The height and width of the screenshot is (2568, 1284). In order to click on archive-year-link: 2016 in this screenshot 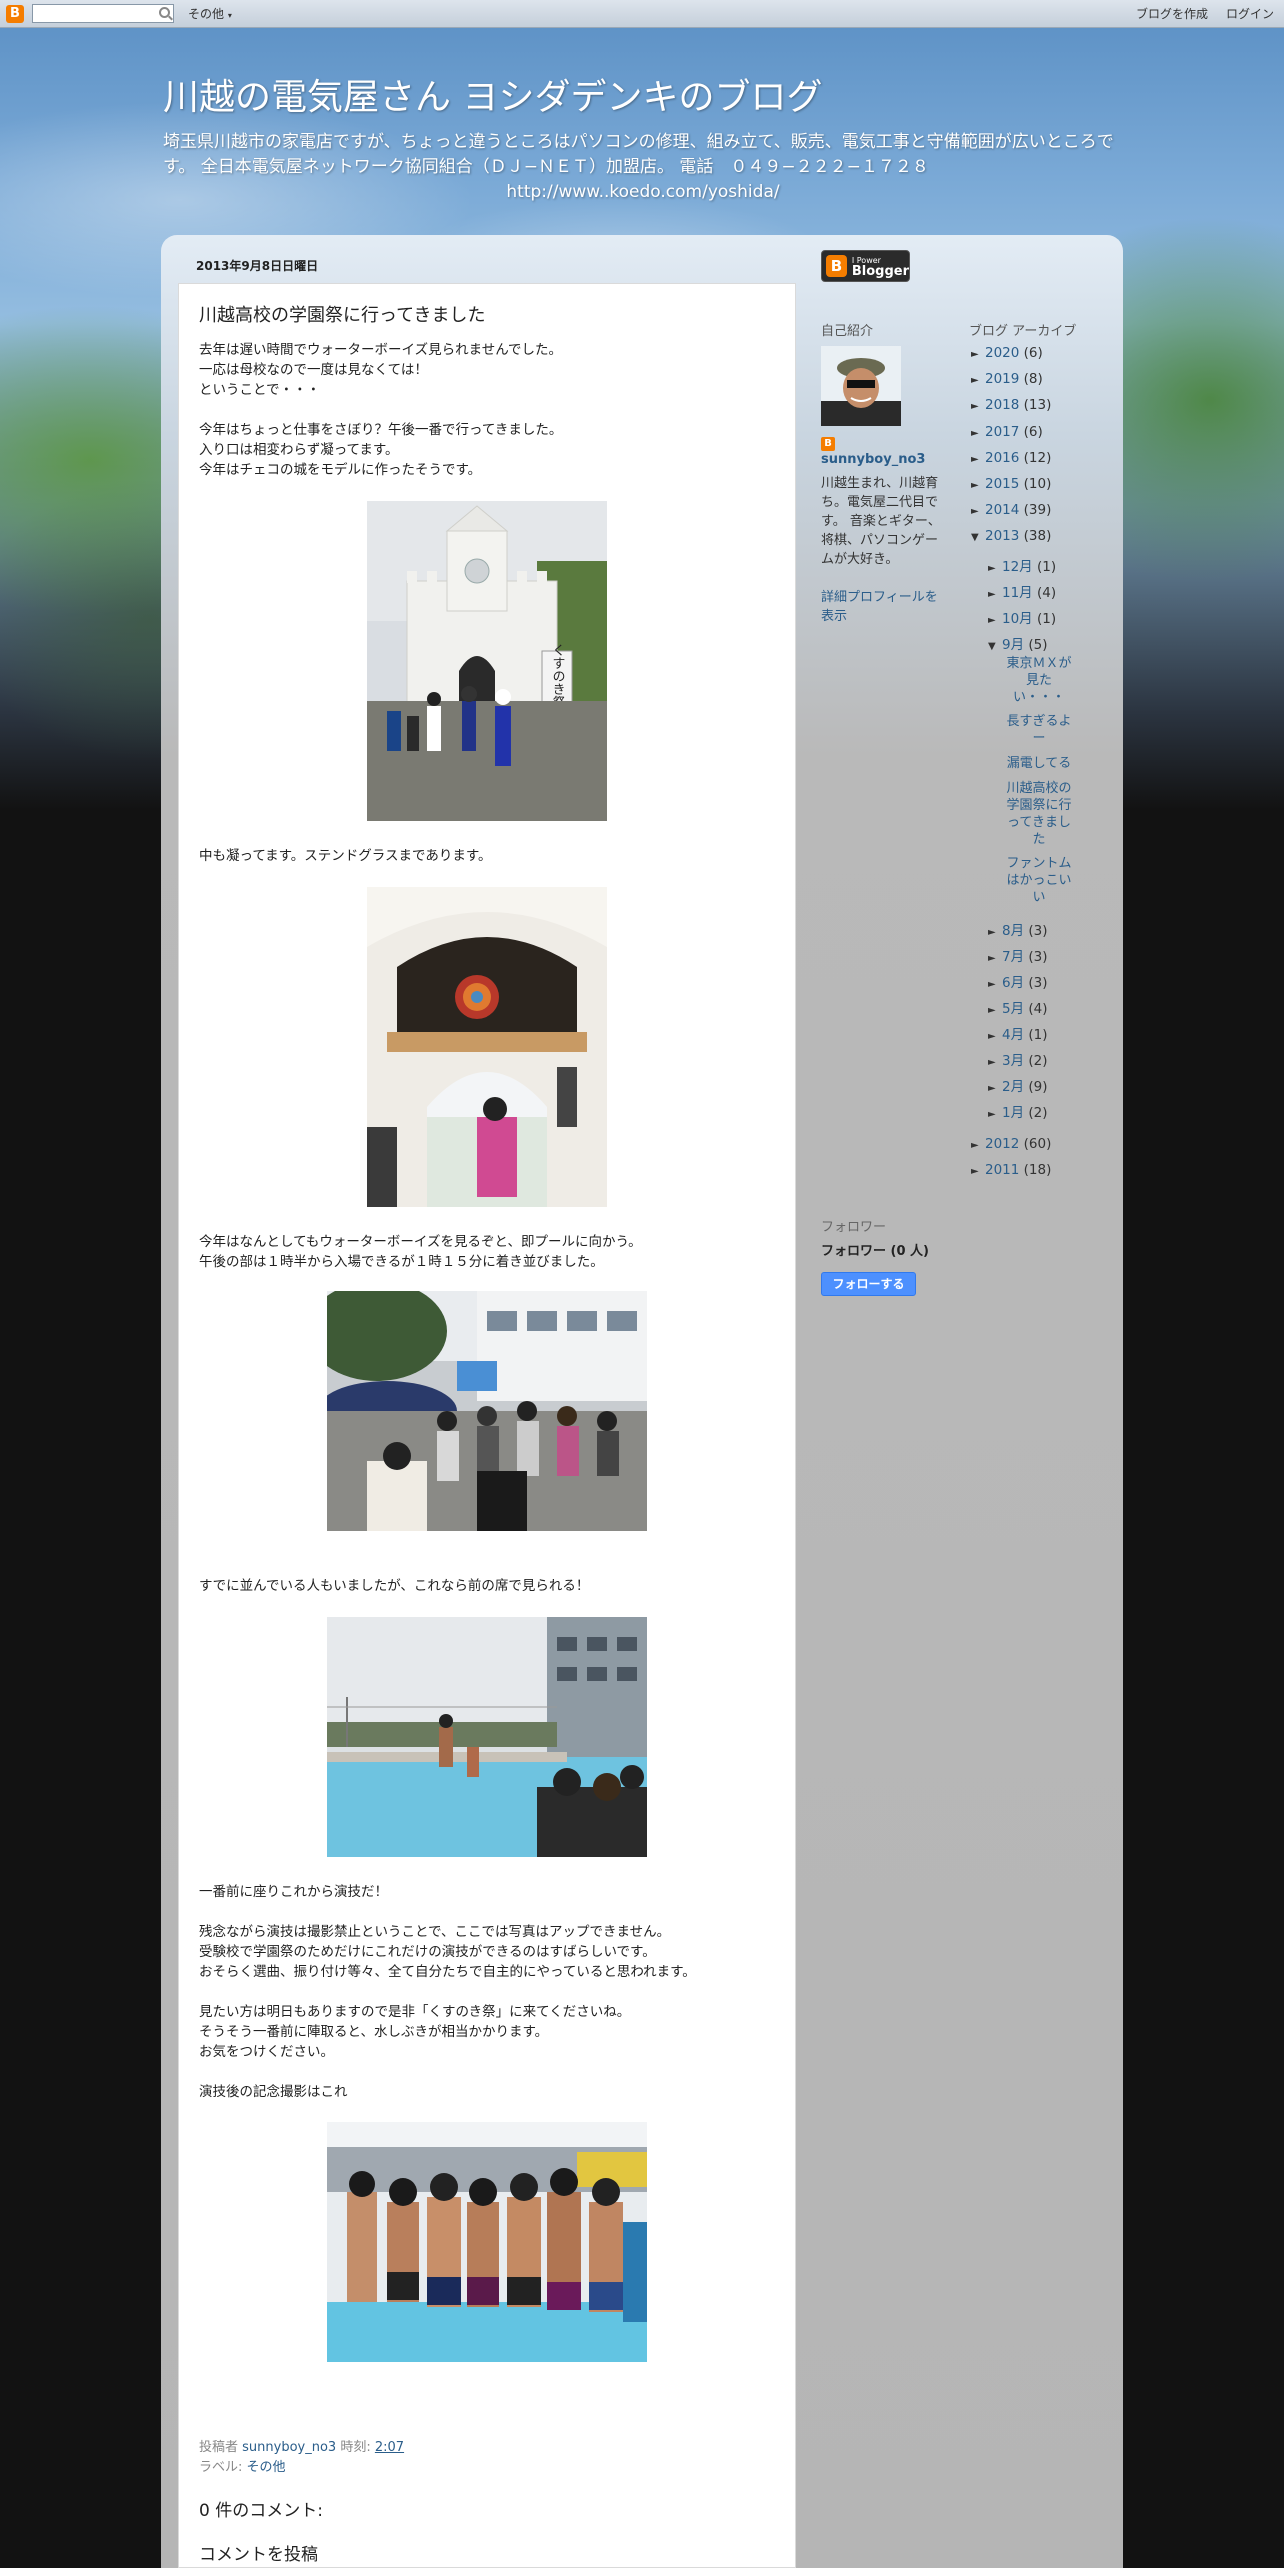, I will do `click(1002, 458)`.